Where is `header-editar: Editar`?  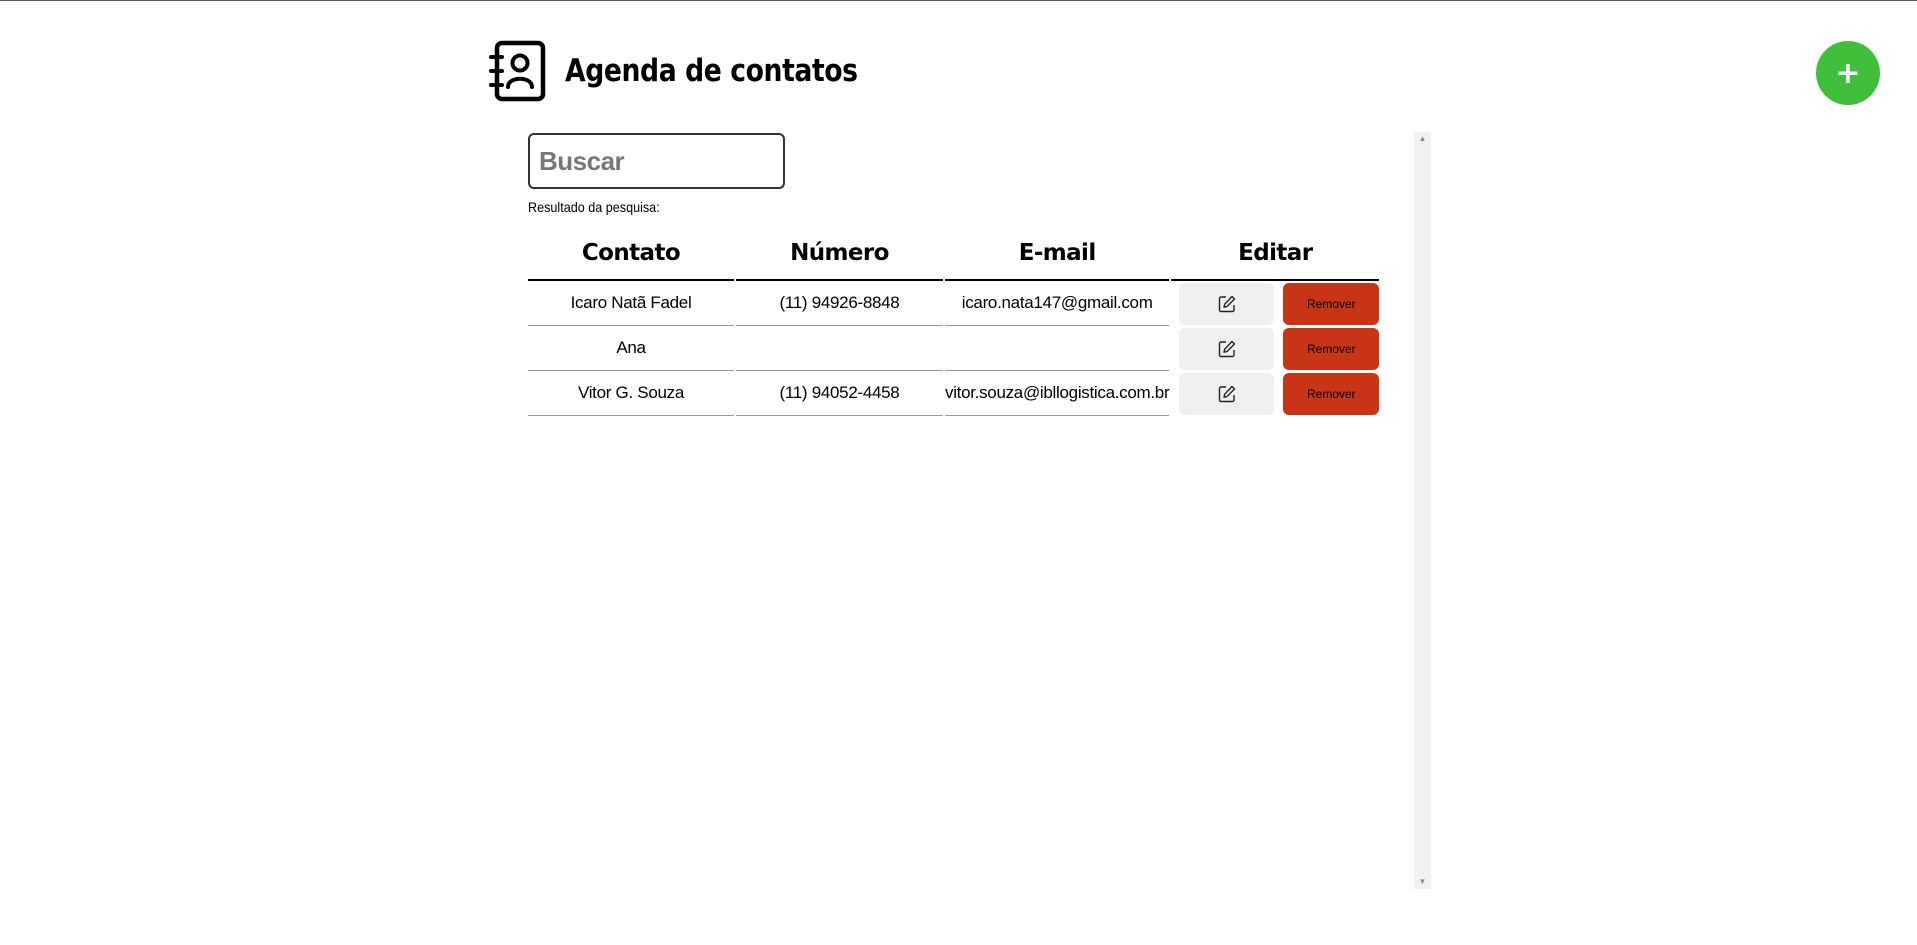 header-editar: Editar is located at coordinates (1275, 254).